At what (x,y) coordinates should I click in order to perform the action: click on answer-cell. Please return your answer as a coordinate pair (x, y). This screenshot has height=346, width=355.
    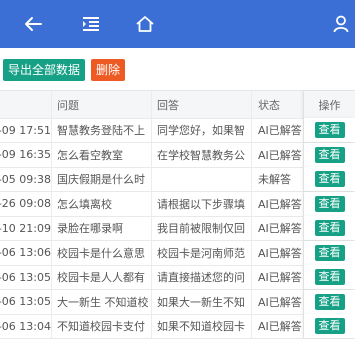
    Looking at the image, I should click on (202, 179).